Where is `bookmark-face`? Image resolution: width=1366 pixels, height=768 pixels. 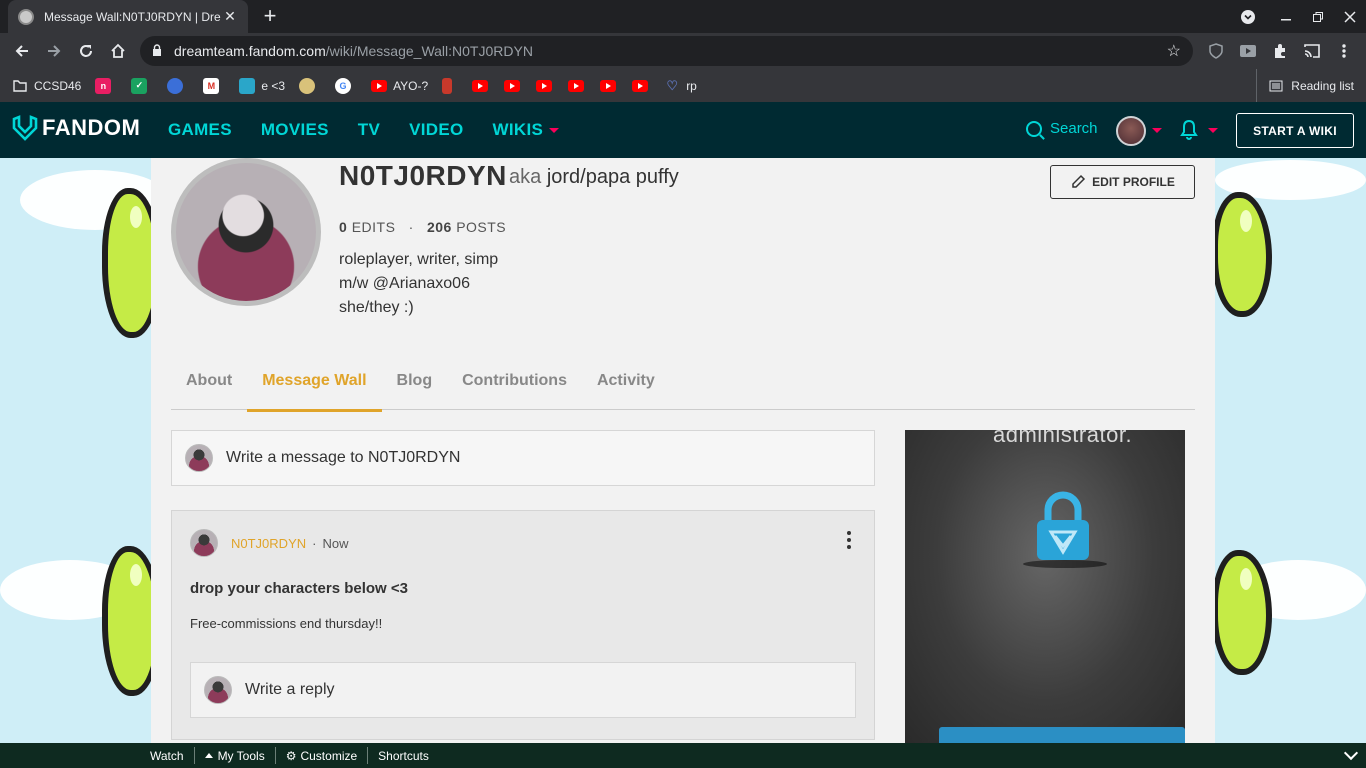
bookmark-face is located at coordinates (310, 85).